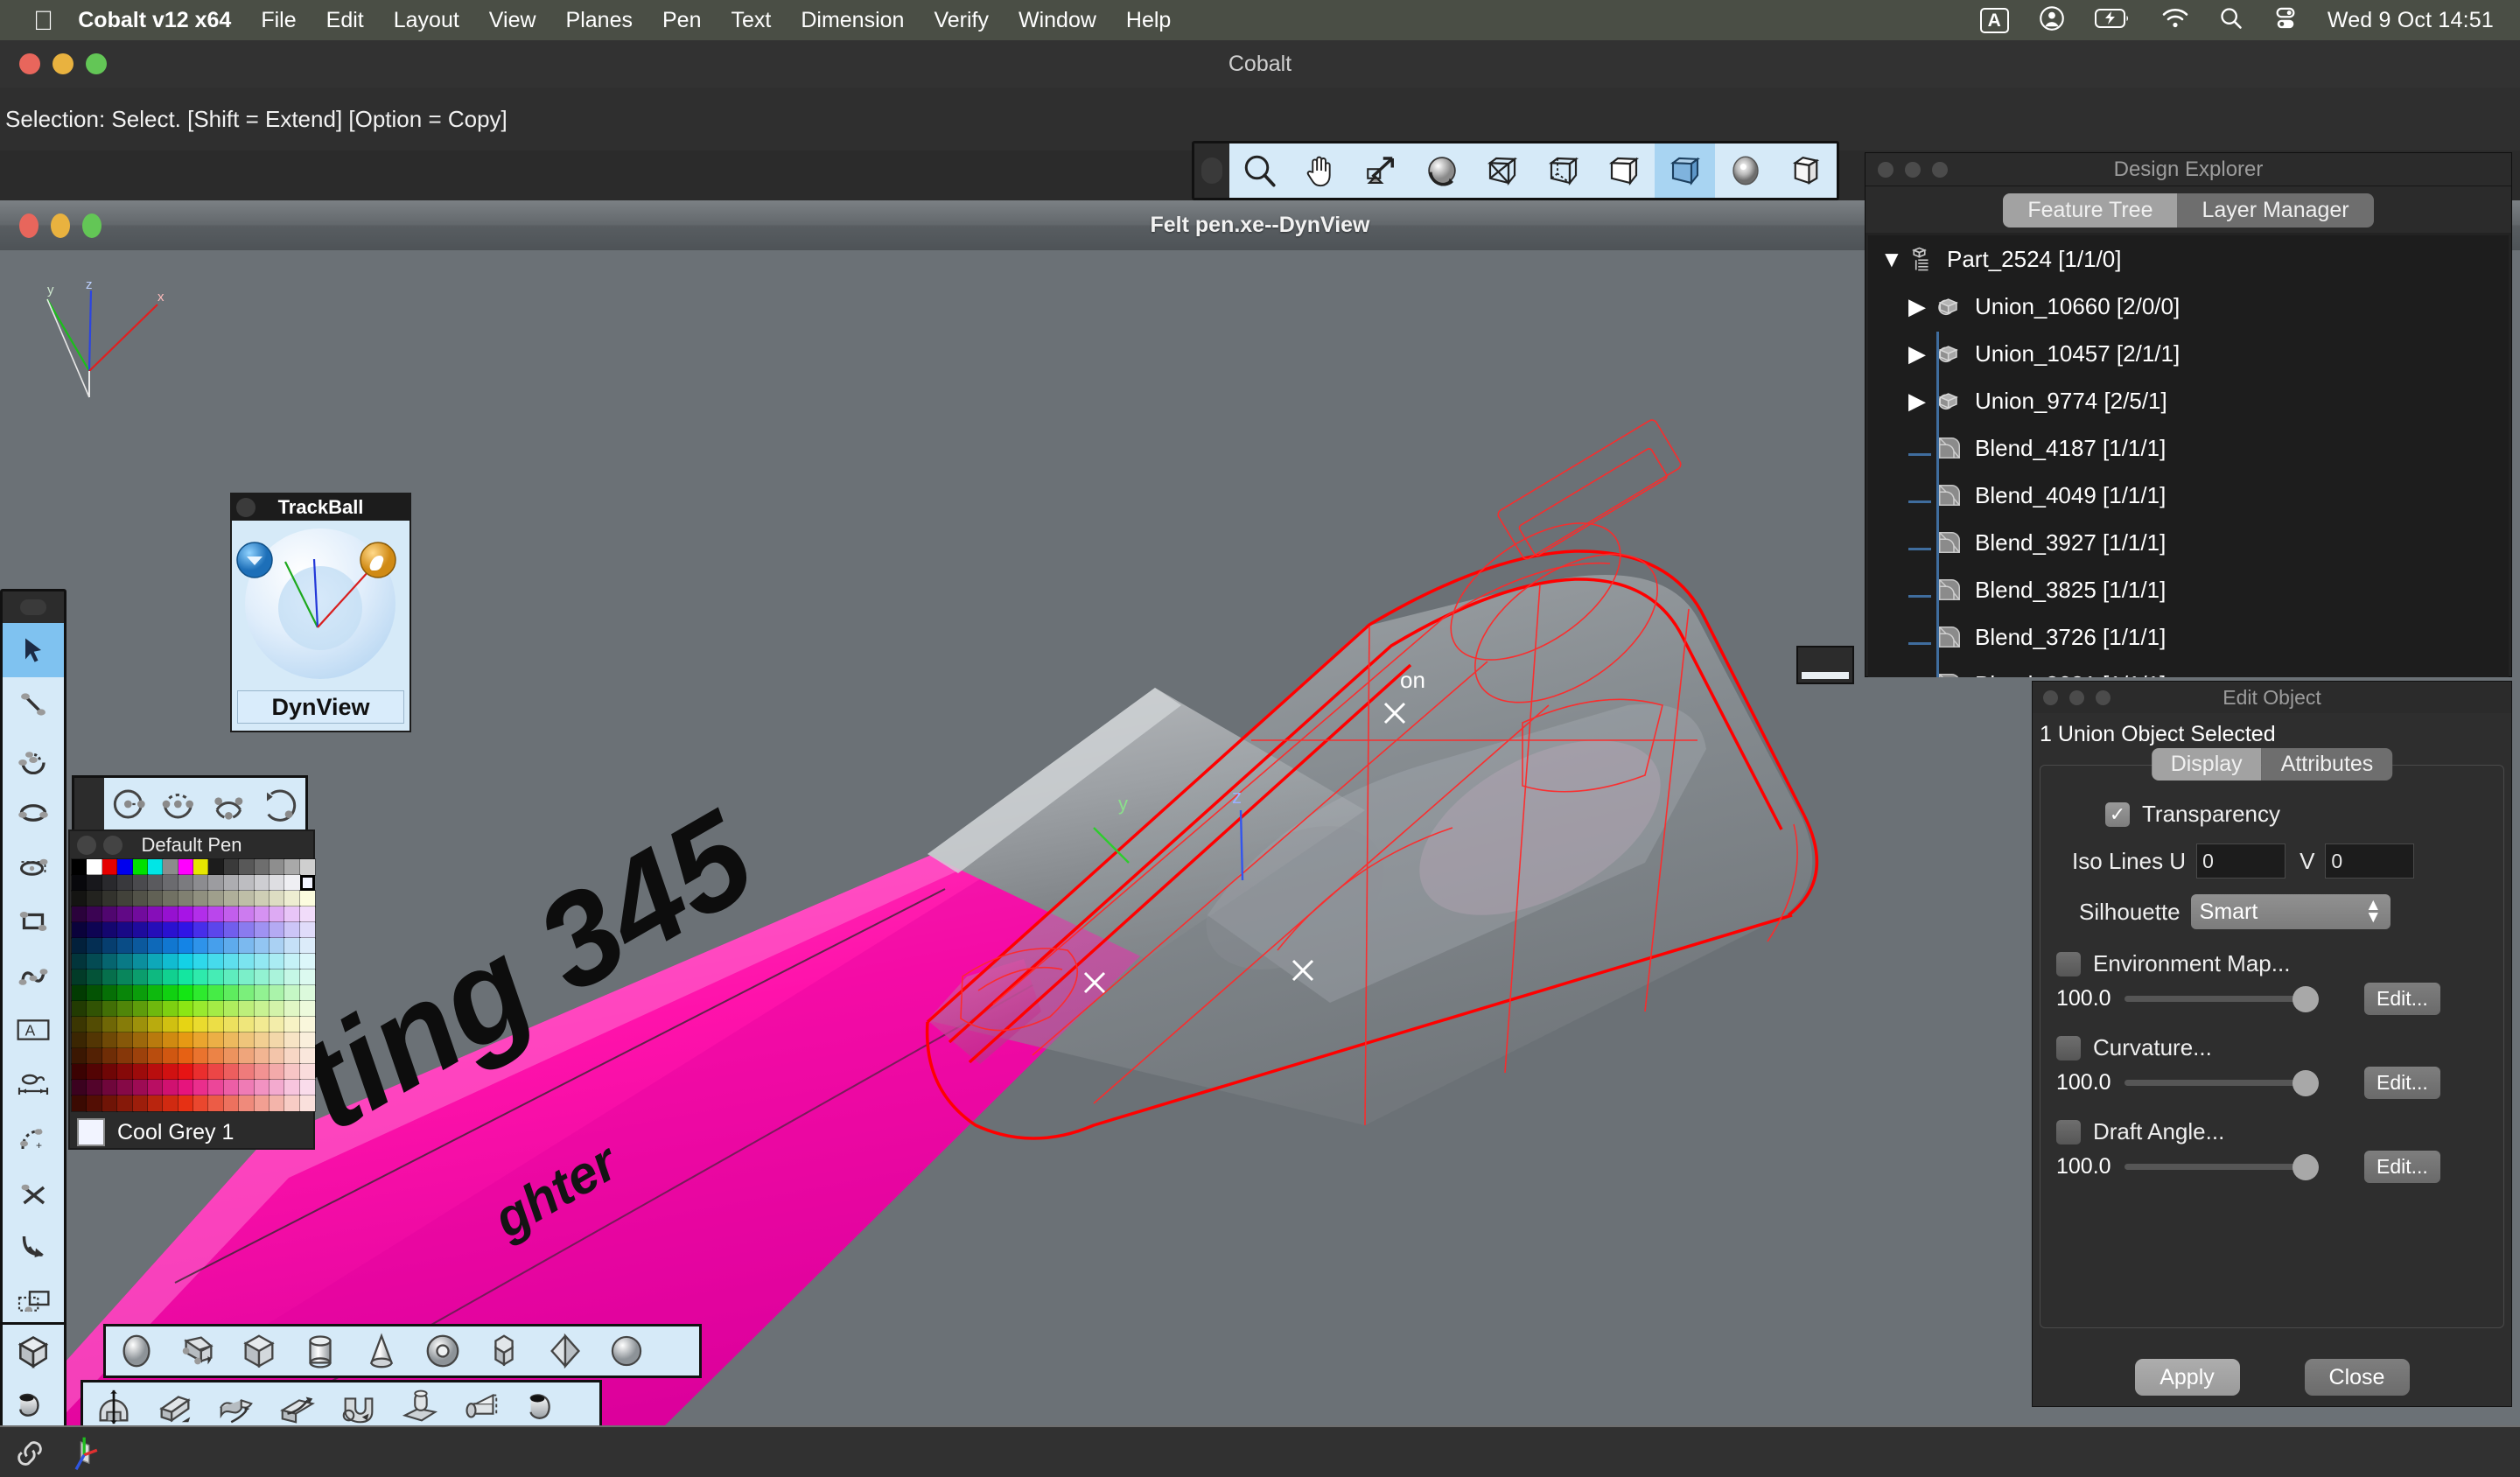 This screenshot has width=2520, height=1477. I want to click on arc-palette-handle, so click(89, 804).